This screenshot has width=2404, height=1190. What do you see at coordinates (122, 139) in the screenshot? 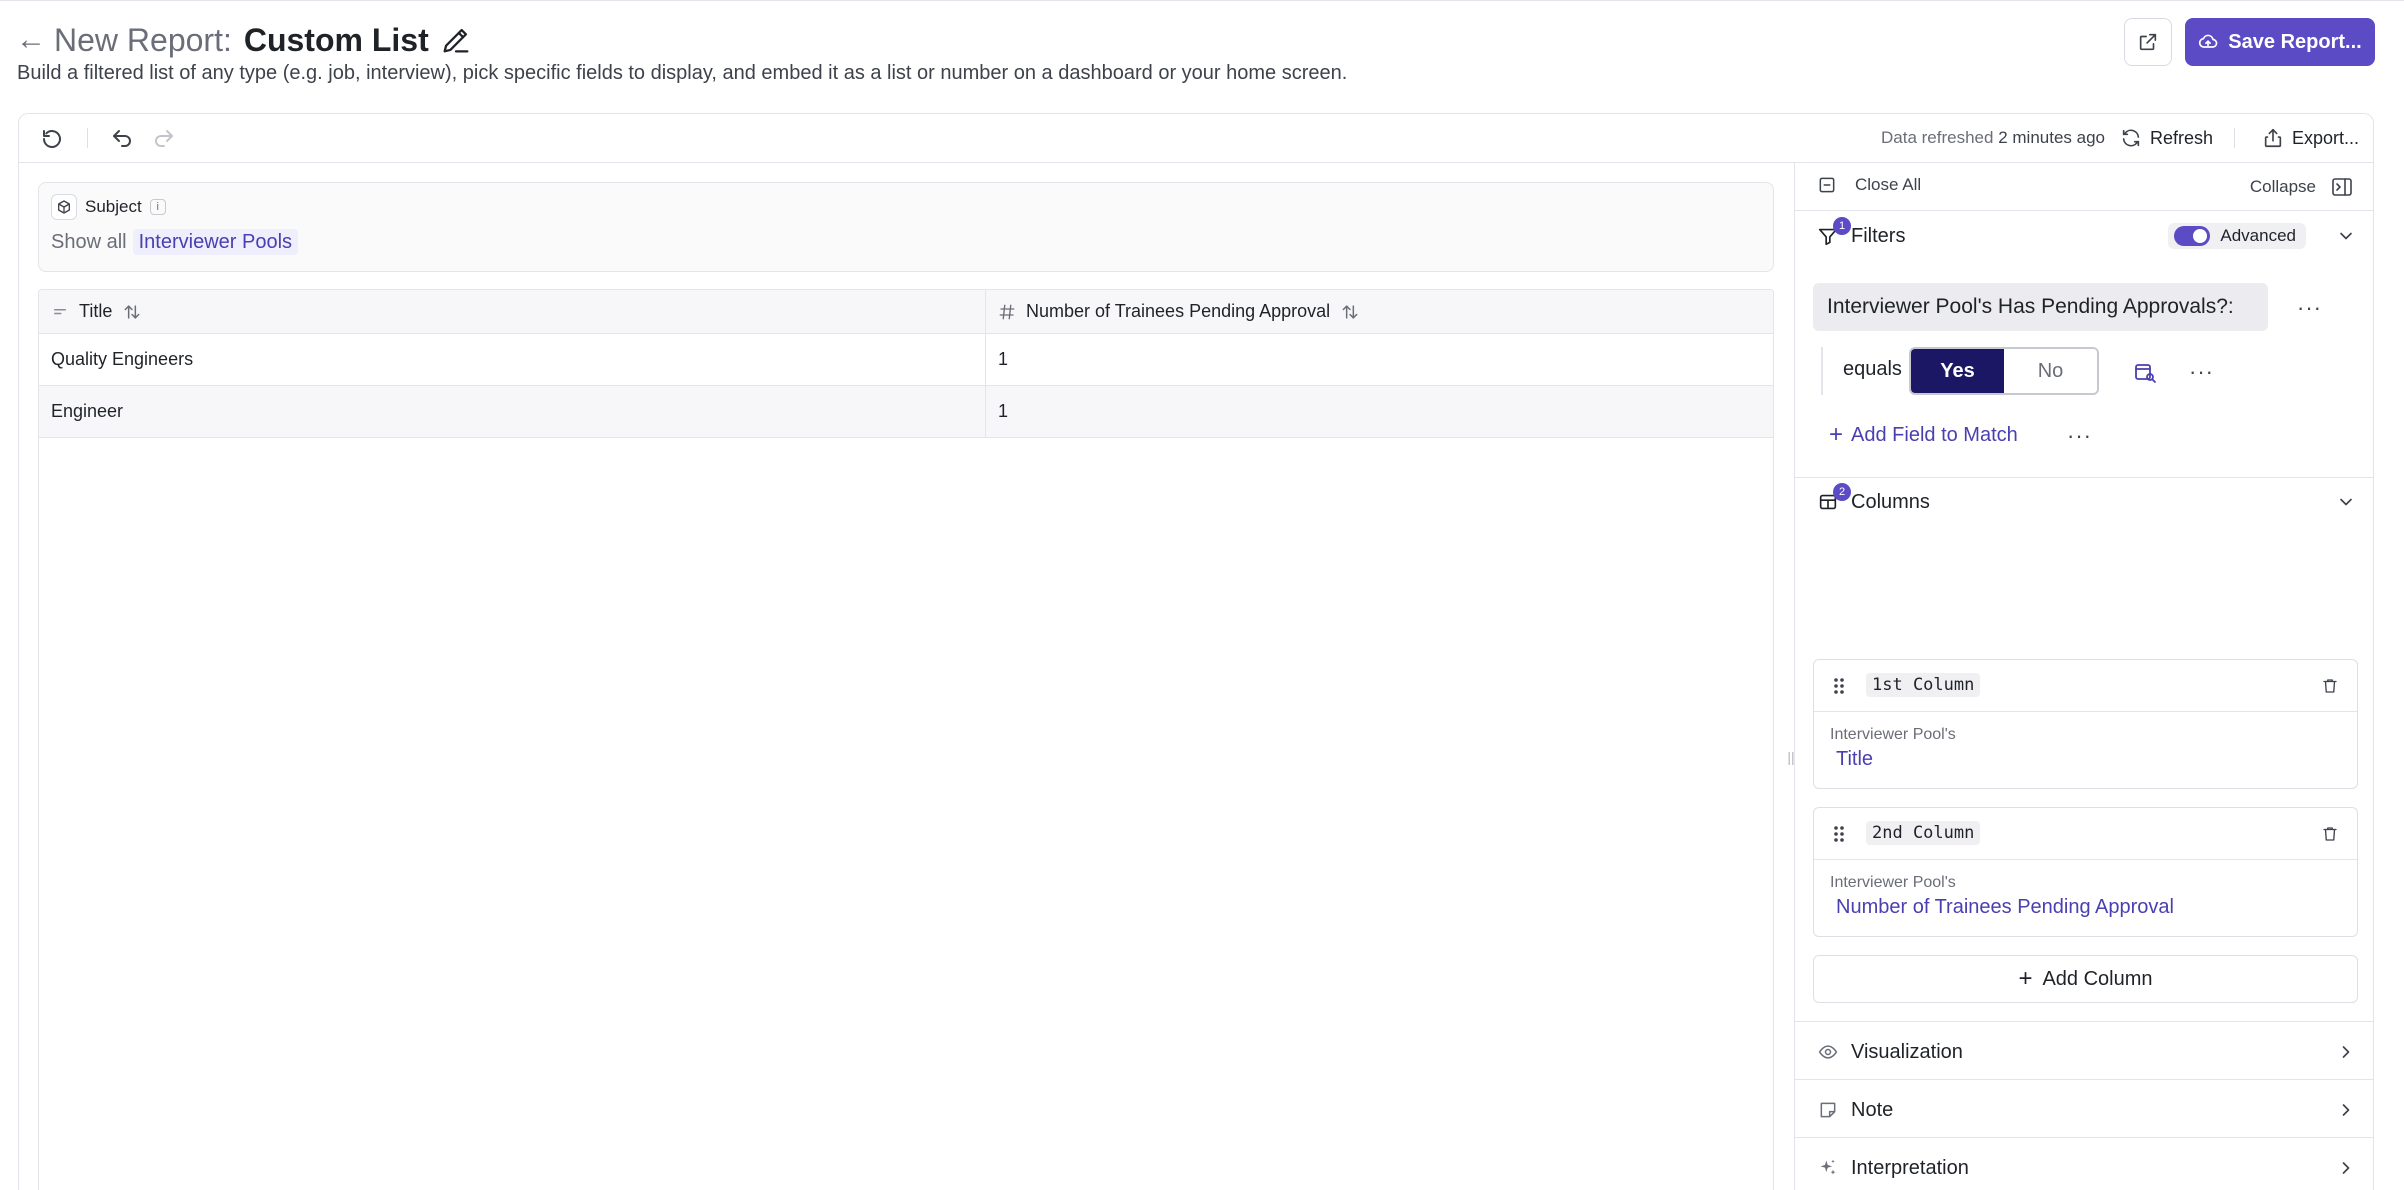
I see `undo-icon` at bounding box center [122, 139].